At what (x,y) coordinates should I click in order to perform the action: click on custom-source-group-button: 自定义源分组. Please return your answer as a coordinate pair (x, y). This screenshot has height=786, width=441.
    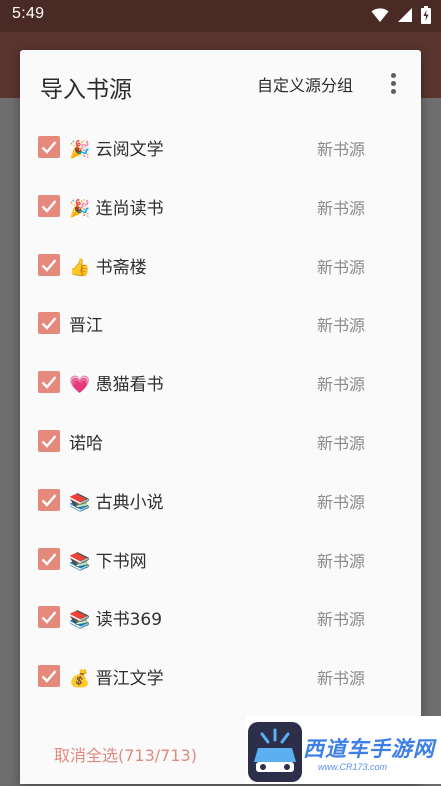
    Looking at the image, I should click on (305, 84).